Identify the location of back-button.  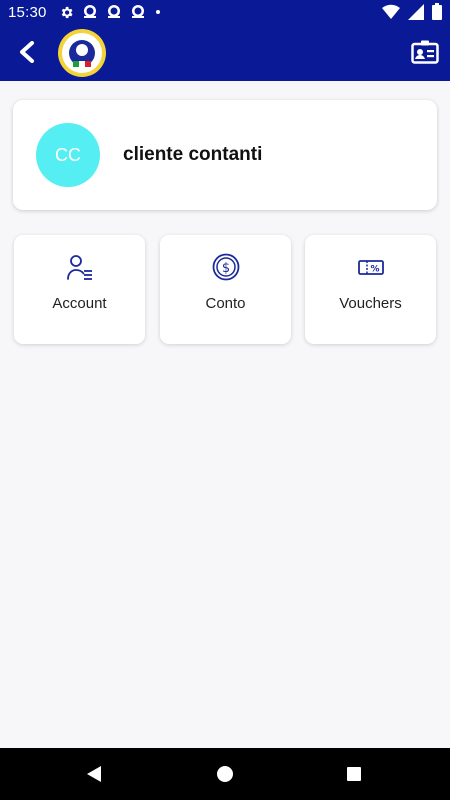
(27, 52).